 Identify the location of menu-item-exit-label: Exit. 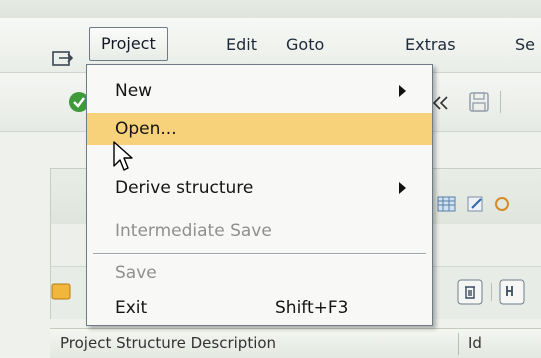
(131, 308).